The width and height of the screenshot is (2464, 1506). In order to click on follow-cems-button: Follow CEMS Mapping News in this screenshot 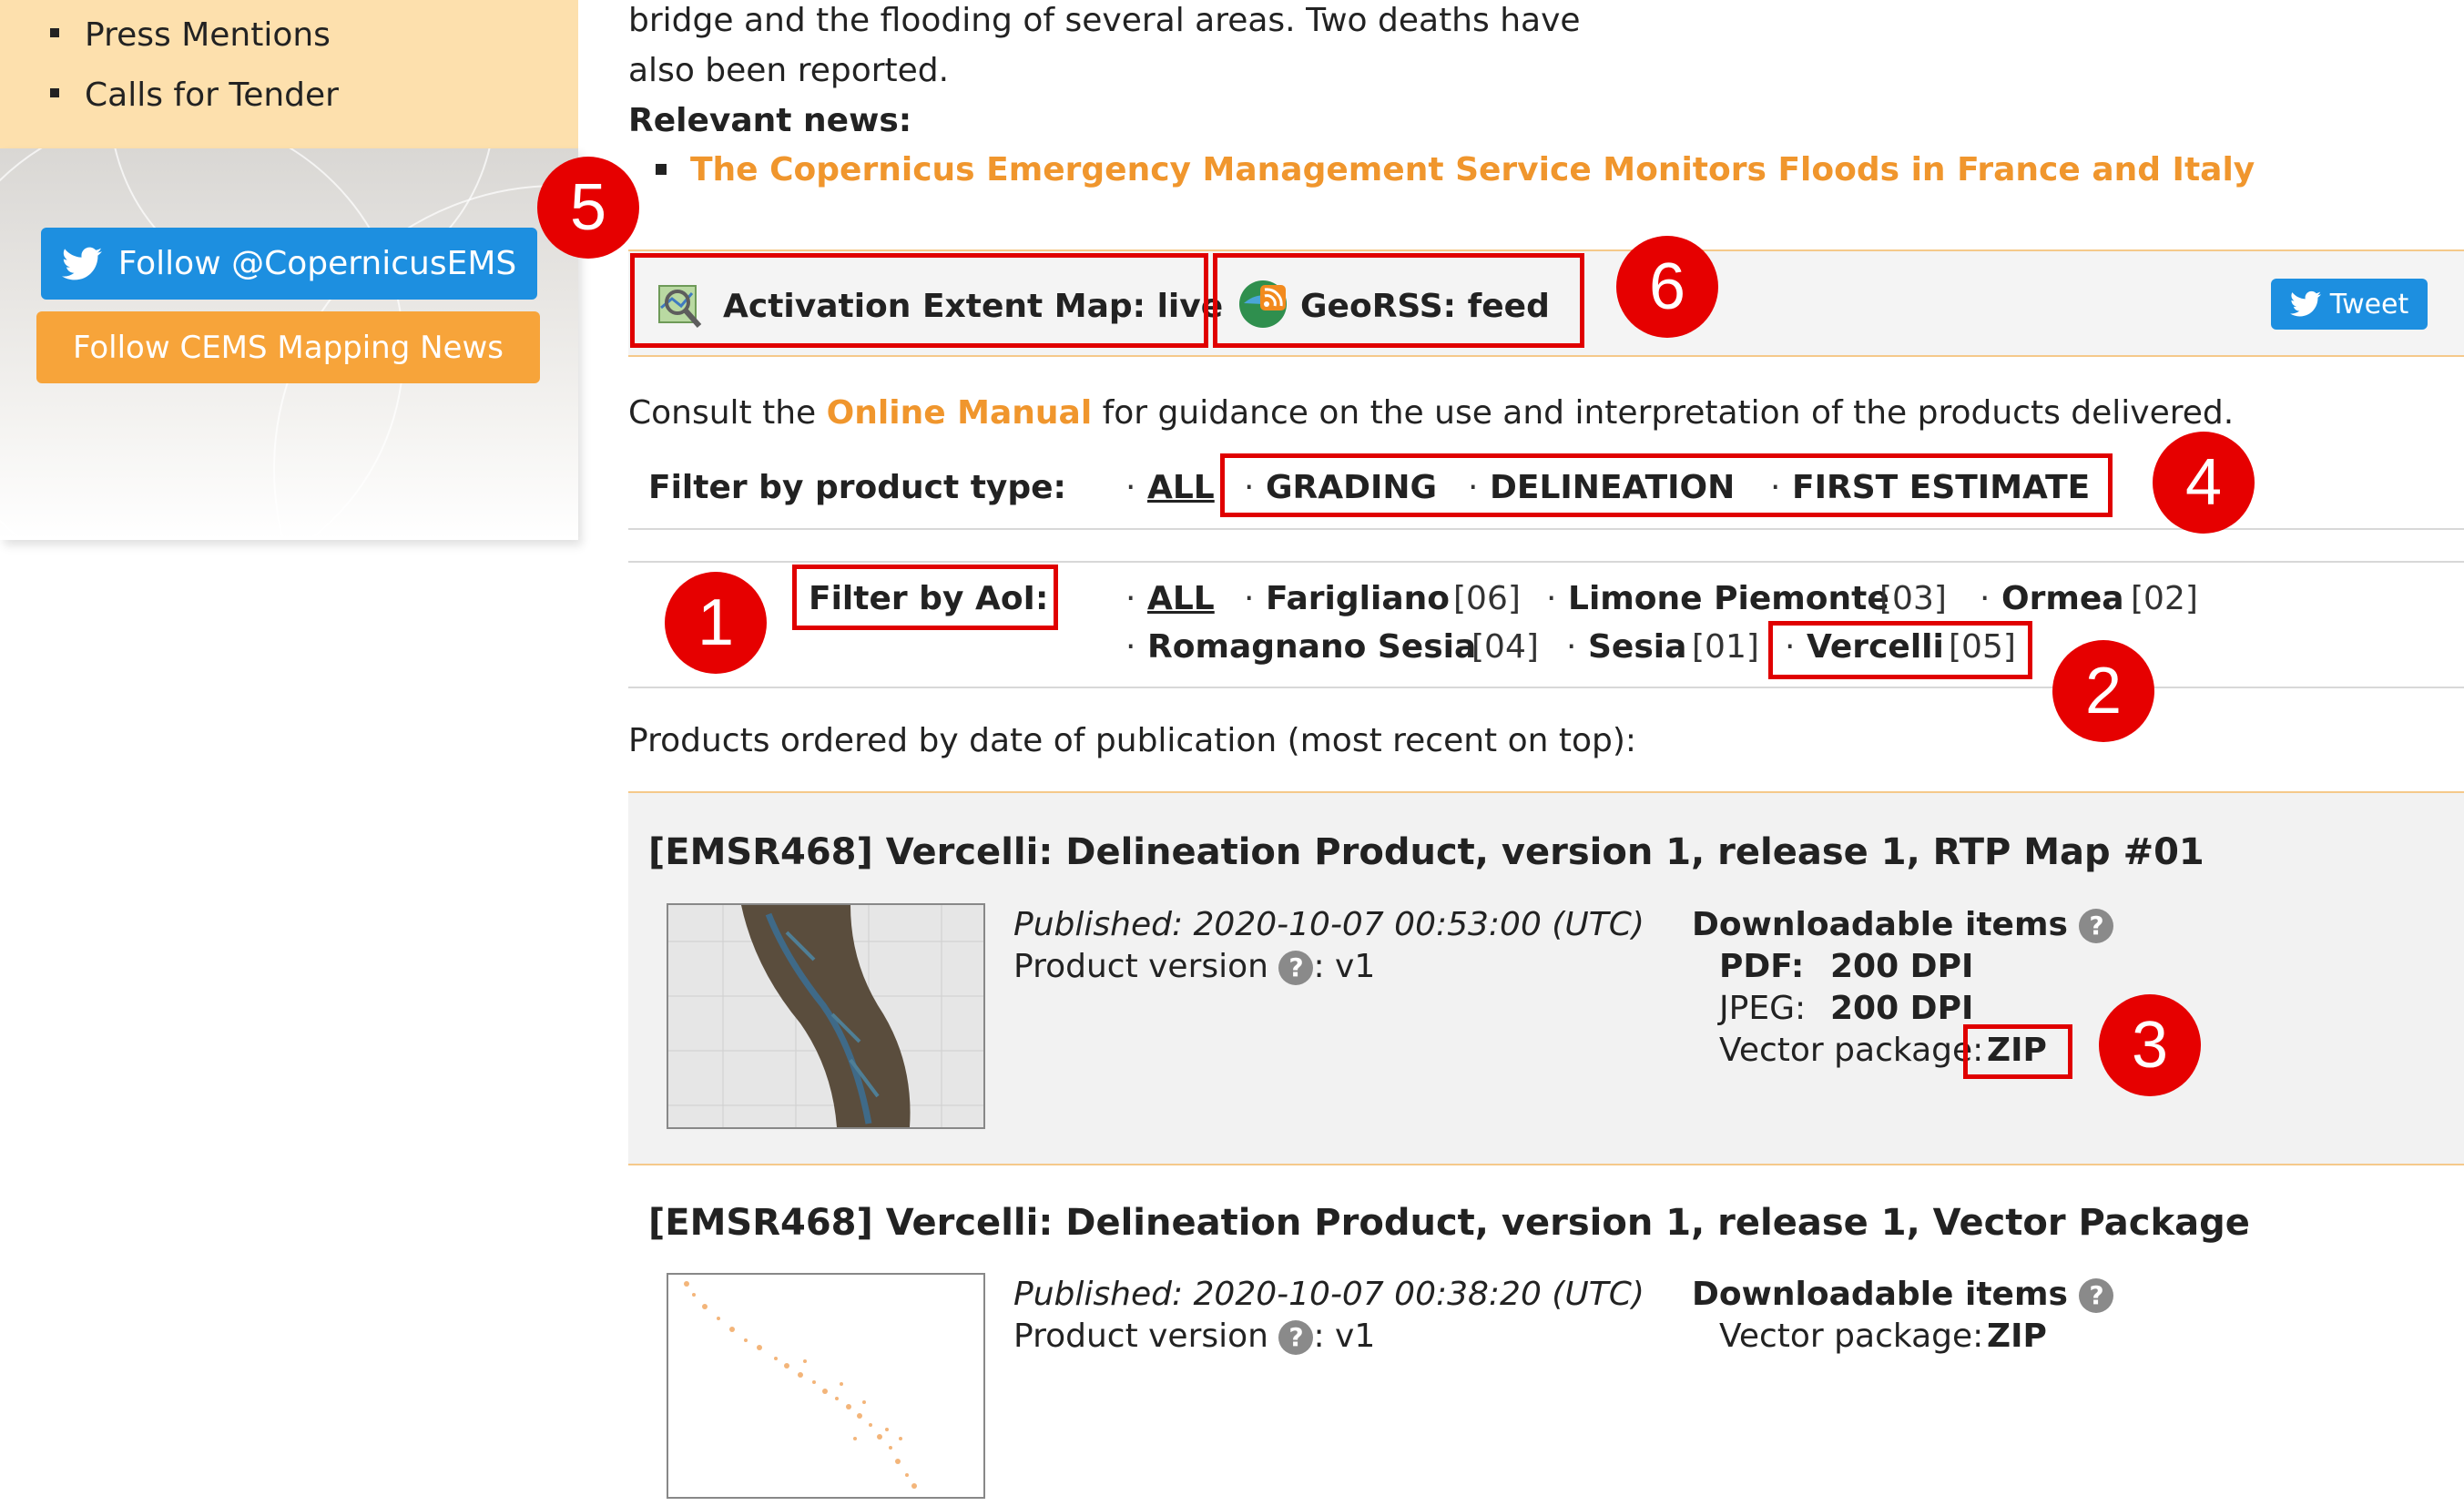, I will do `click(288, 347)`.